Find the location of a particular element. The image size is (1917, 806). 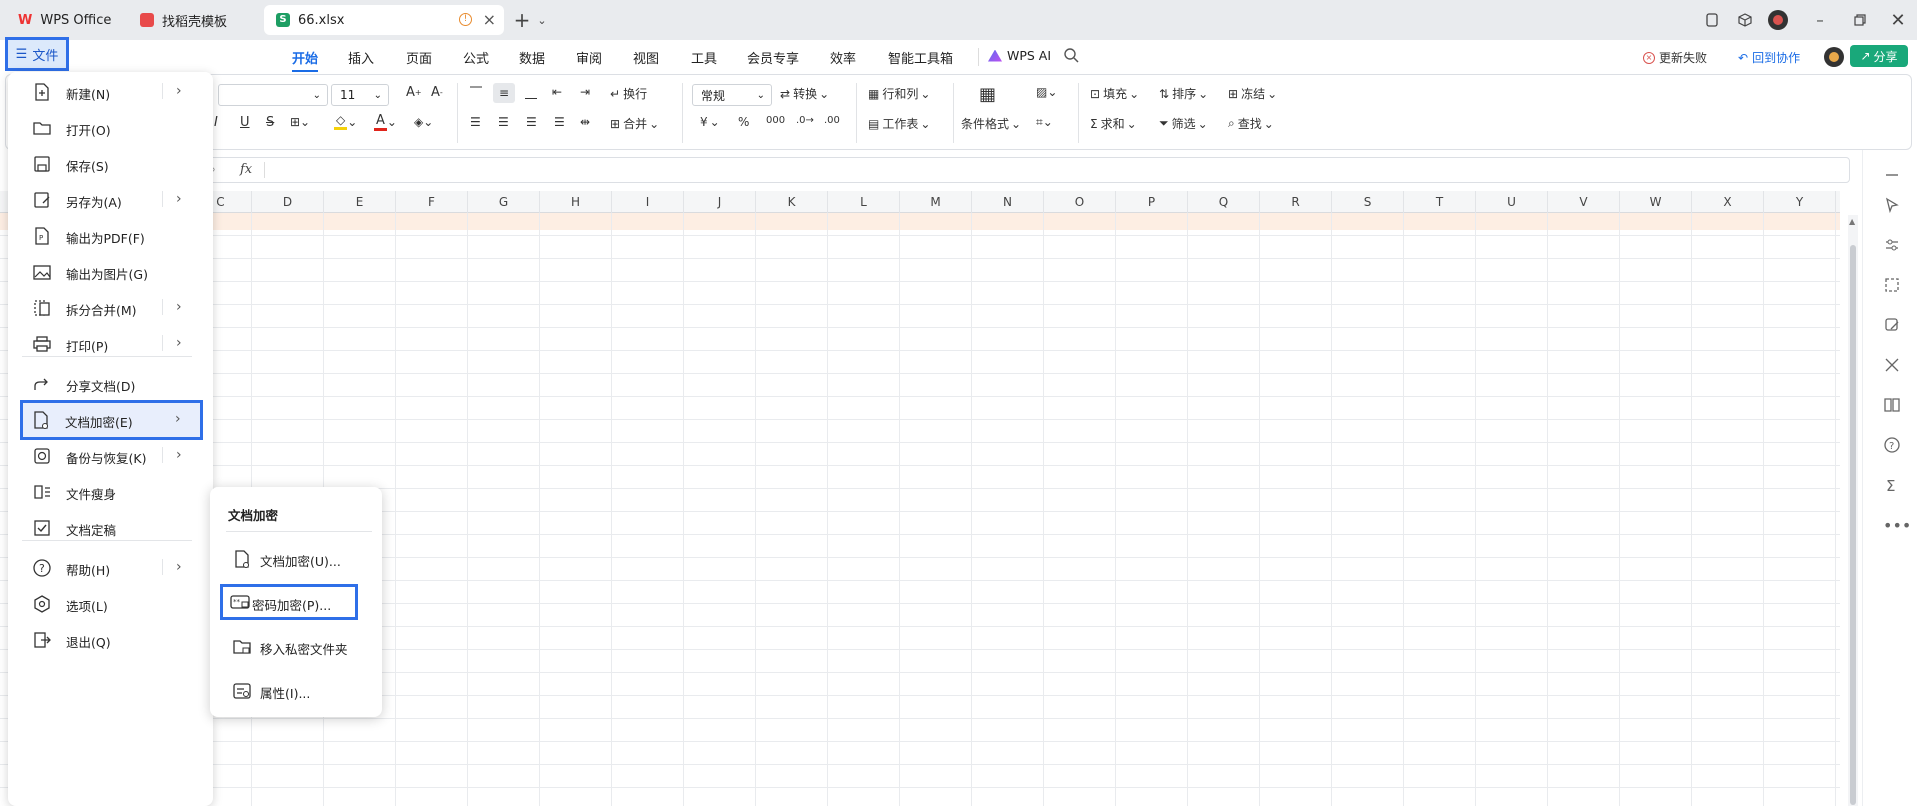

column-header-u: U is located at coordinates (1512, 202).